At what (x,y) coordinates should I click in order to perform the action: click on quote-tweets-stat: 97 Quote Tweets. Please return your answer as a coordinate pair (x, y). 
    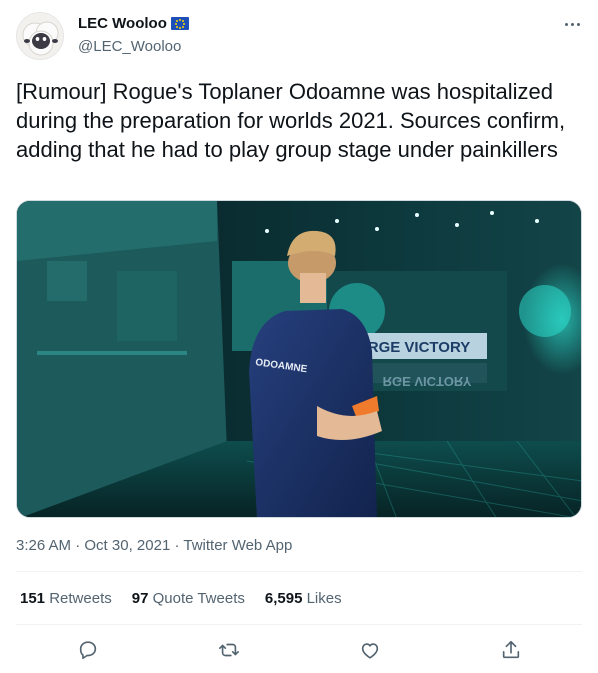
    Looking at the image, I should click on (188, 598).